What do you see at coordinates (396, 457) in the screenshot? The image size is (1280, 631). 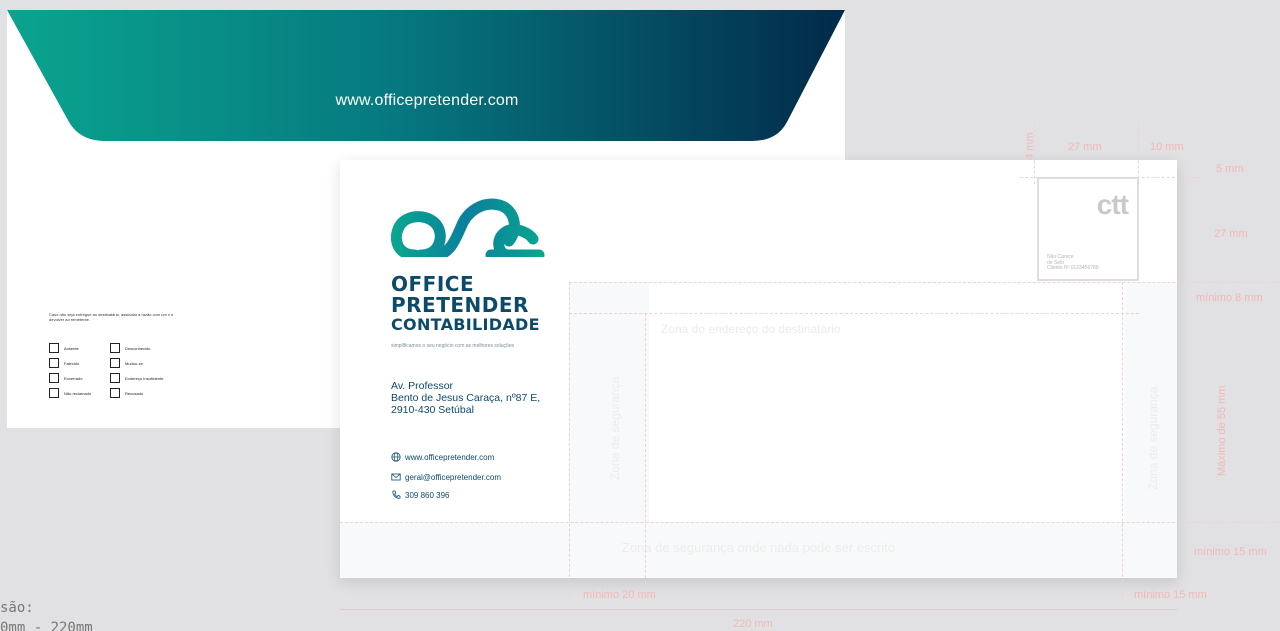 I see `globe-icon` at bounding box center [396, 457].